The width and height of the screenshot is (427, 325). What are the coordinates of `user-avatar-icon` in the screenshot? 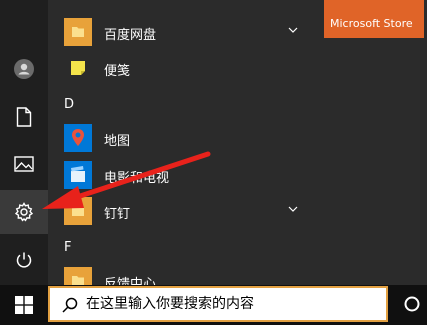 It's located at (24, 69).